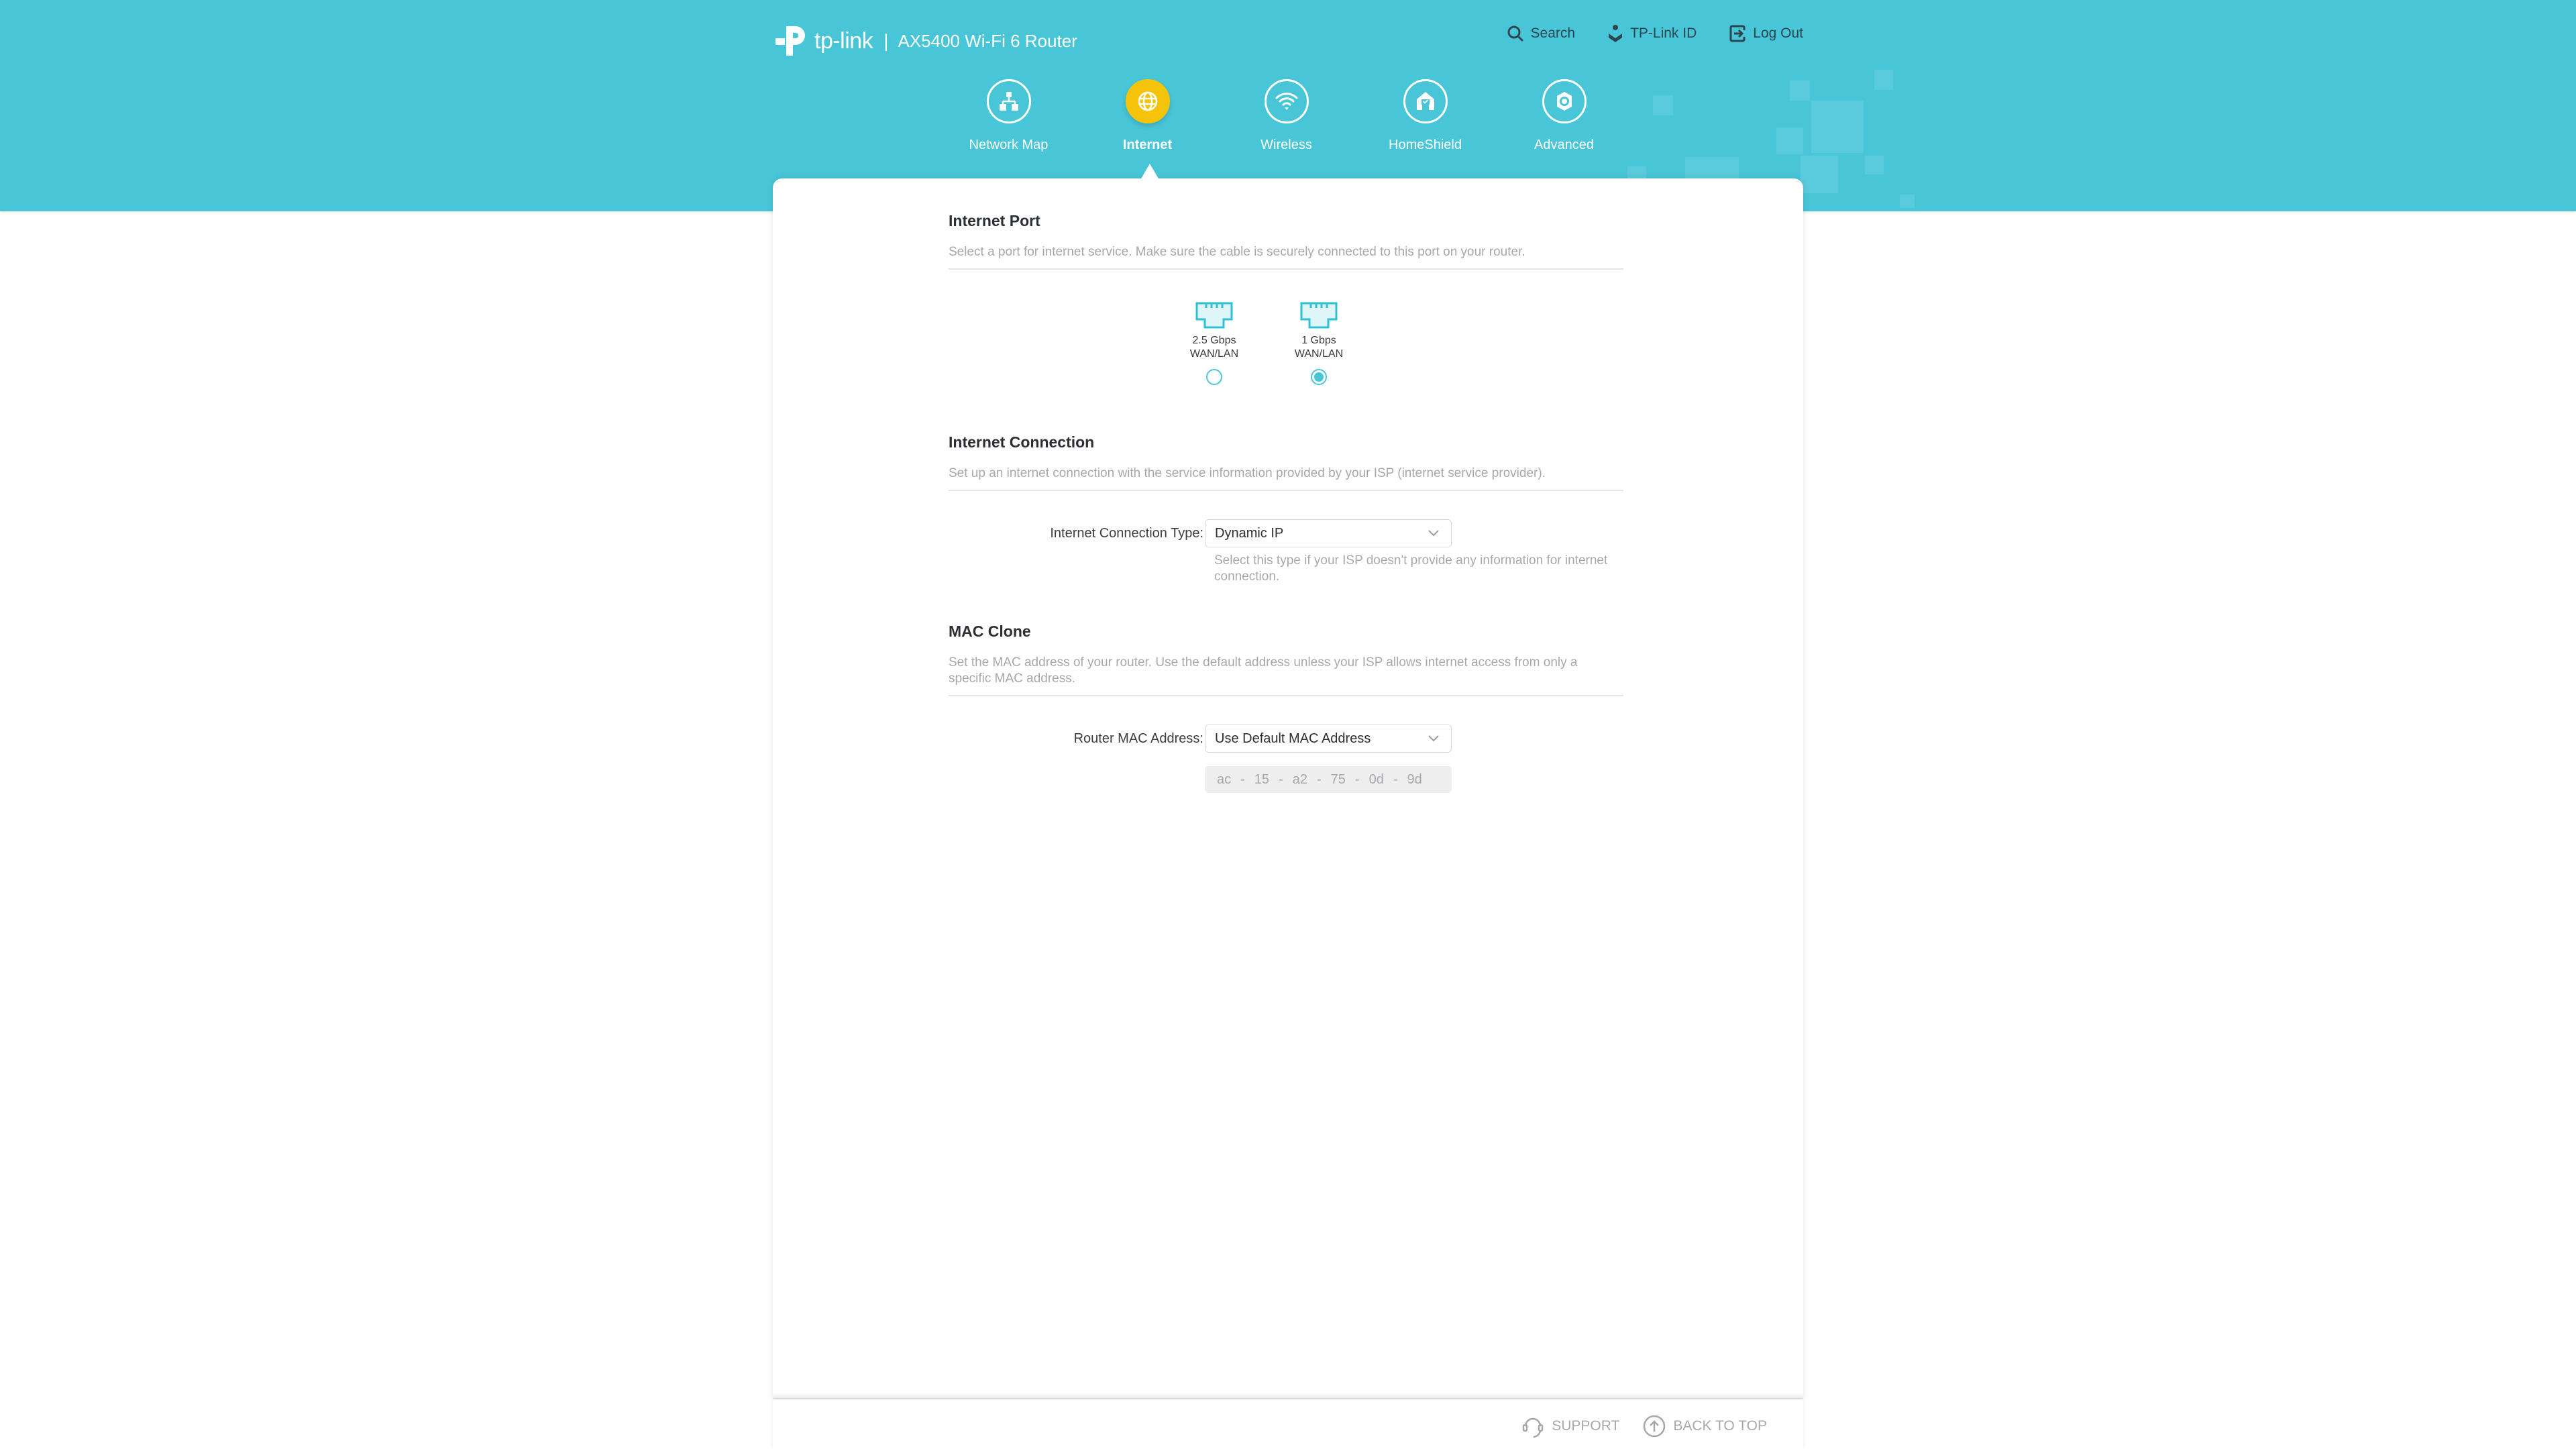 This screenshot has width=2576, height=1449. Describe the element at coordinates (1138, 738) in the screenshot. I see `router-mac-label: Router MAC Address:` at that location.